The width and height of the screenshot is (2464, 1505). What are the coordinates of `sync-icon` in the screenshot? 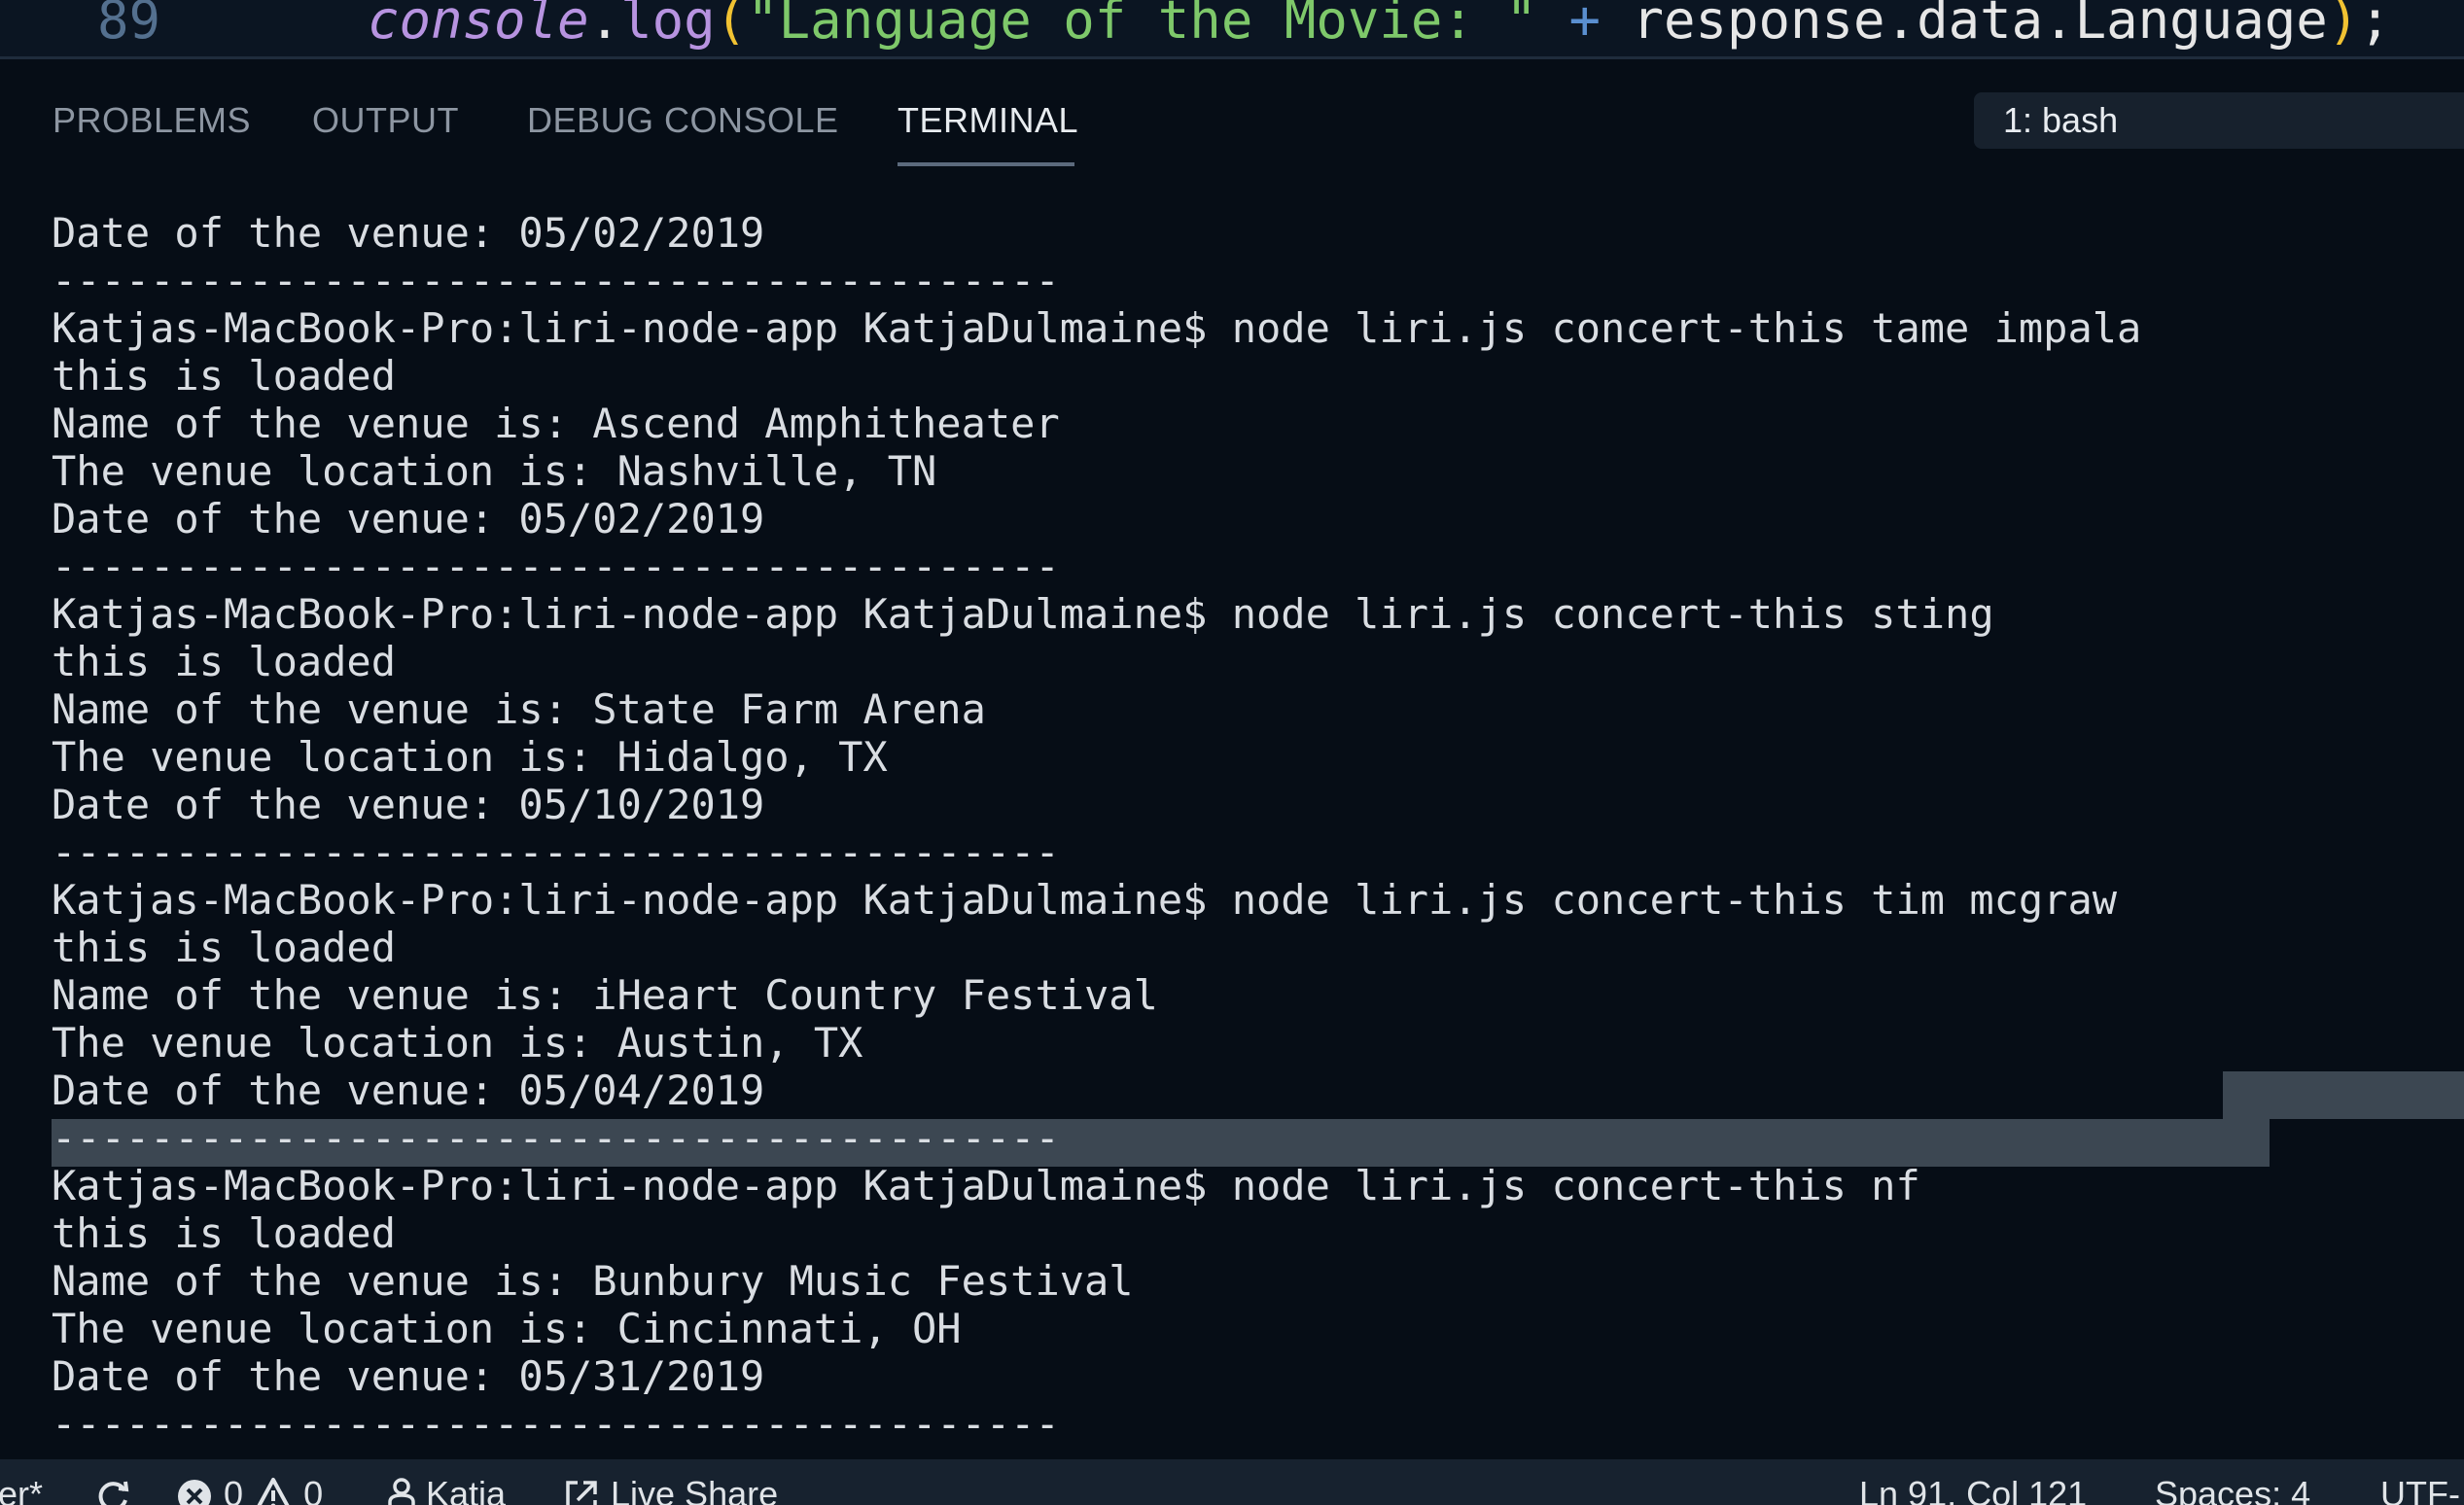 It's located at (112, 1489).